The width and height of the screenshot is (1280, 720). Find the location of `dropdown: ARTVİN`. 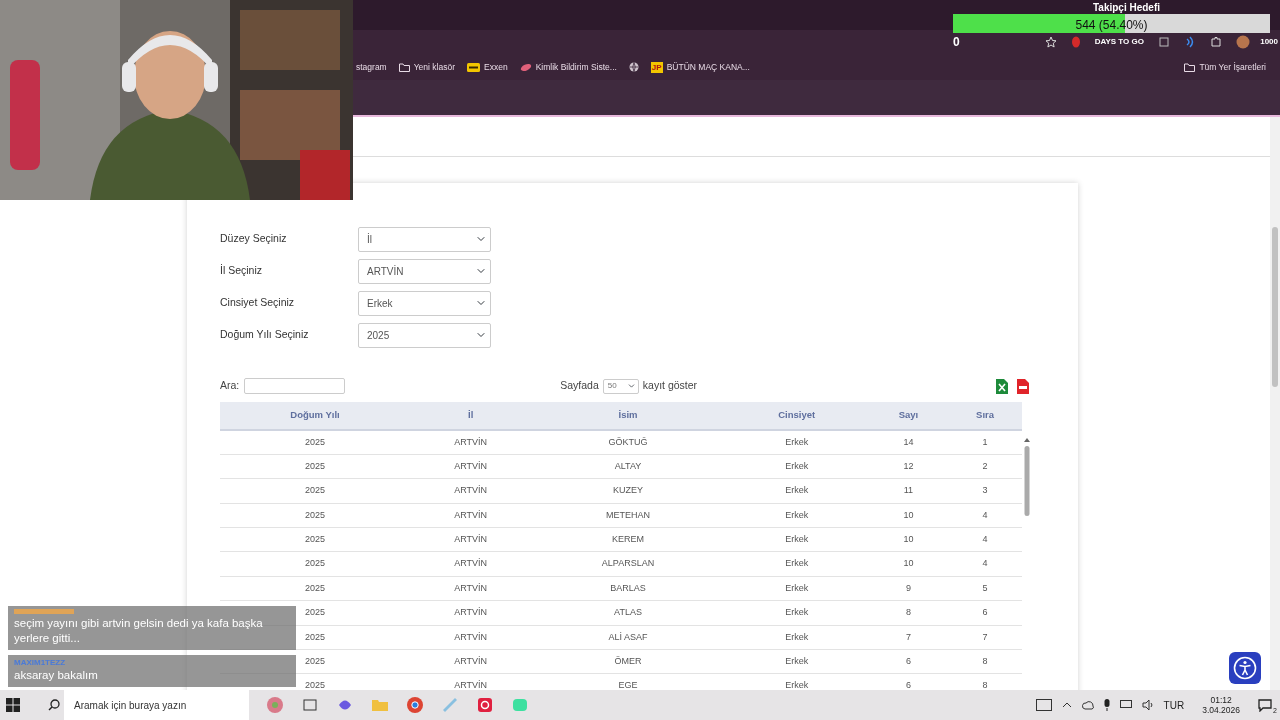

dropdown: ARTVİN is located at coordinates (424, 271).